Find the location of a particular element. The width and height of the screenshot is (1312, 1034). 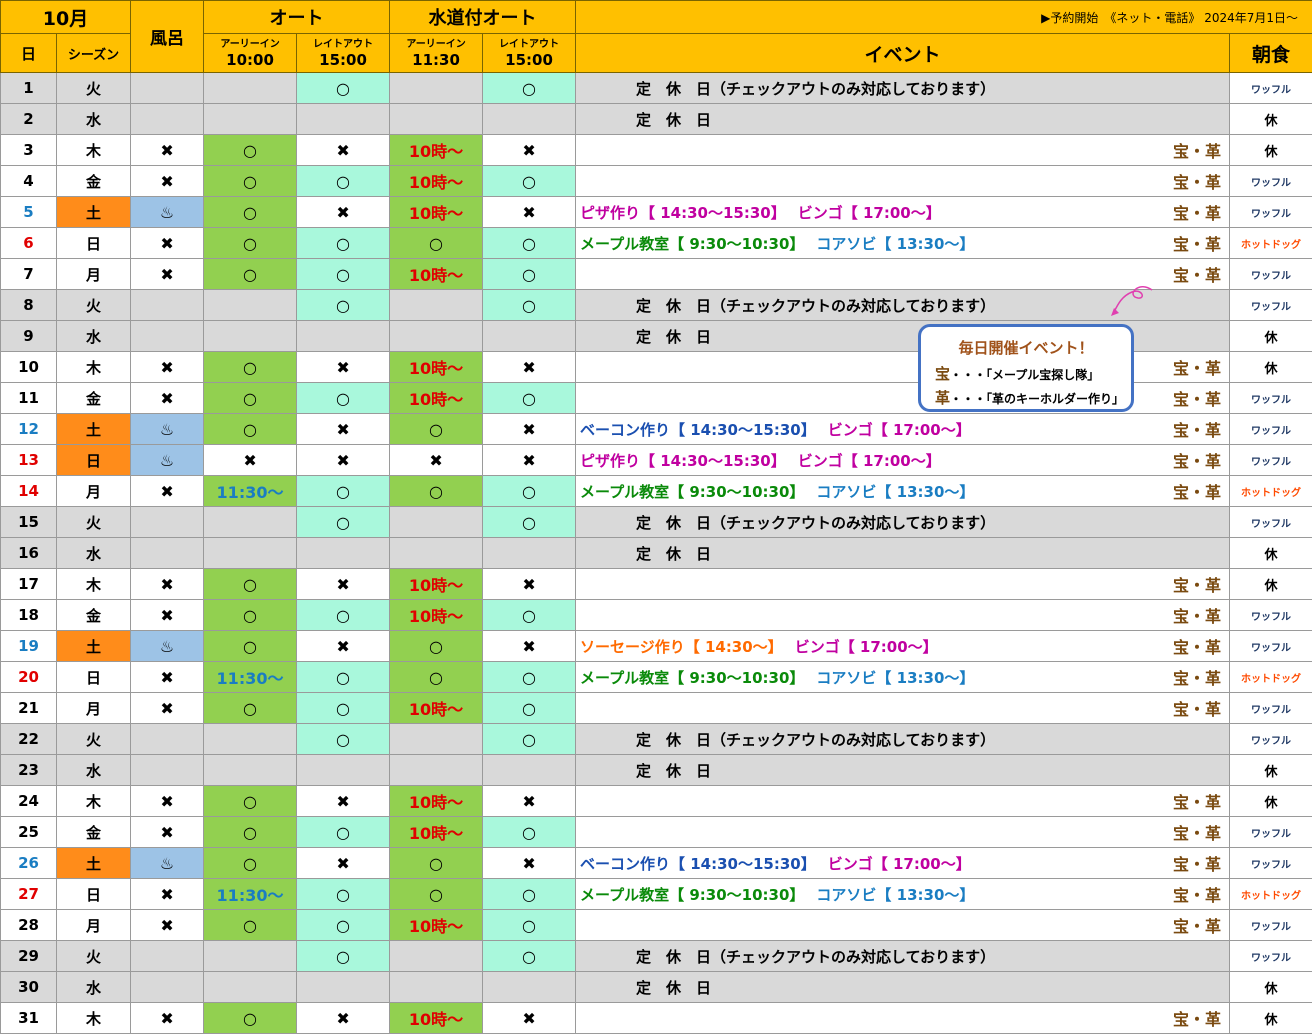

table-row: 29 火 ○ ○ 定 休 日（チェックアウトのみ対応しております） ワッフル is located at coordinates (656, 956).